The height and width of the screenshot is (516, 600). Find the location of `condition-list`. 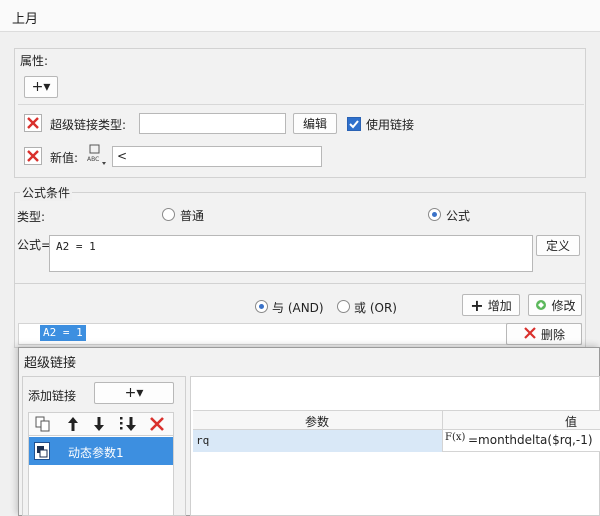

condition-list is located at coordinates (300, 334).